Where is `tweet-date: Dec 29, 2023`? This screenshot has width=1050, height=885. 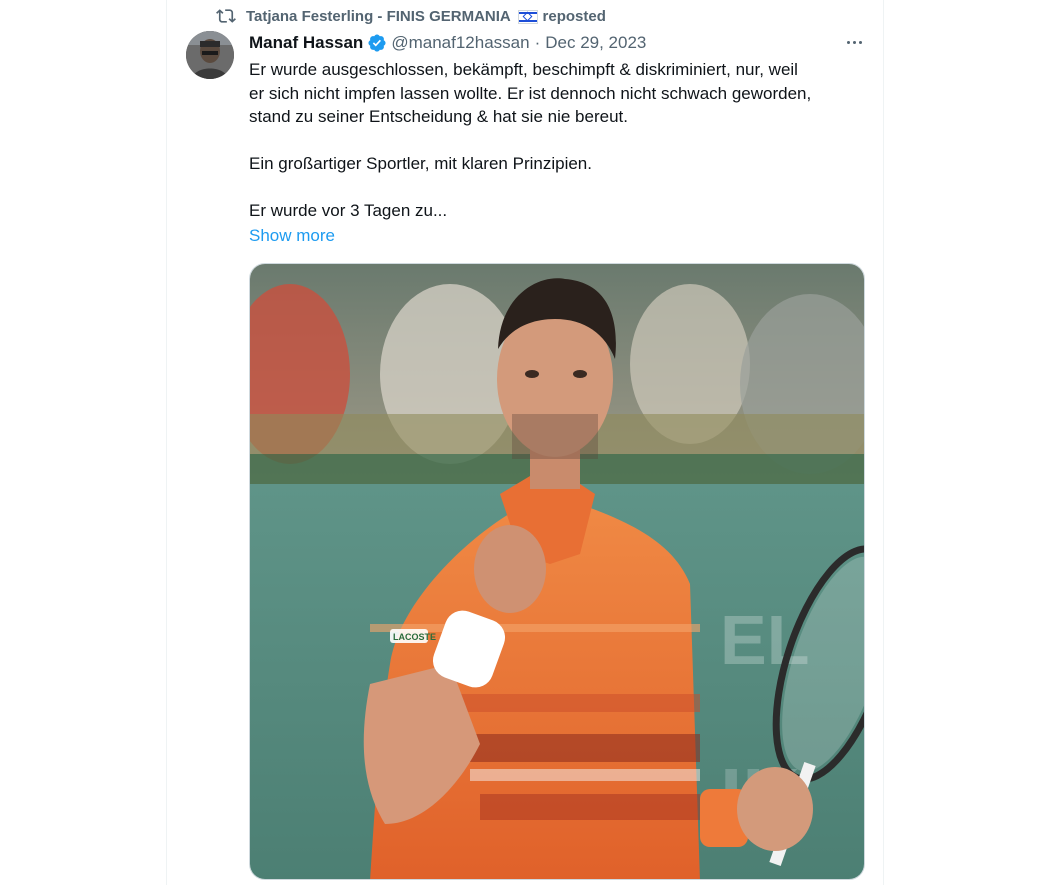
tweet-date: Dec 29, 2023 is located at coordinates (595, 43).